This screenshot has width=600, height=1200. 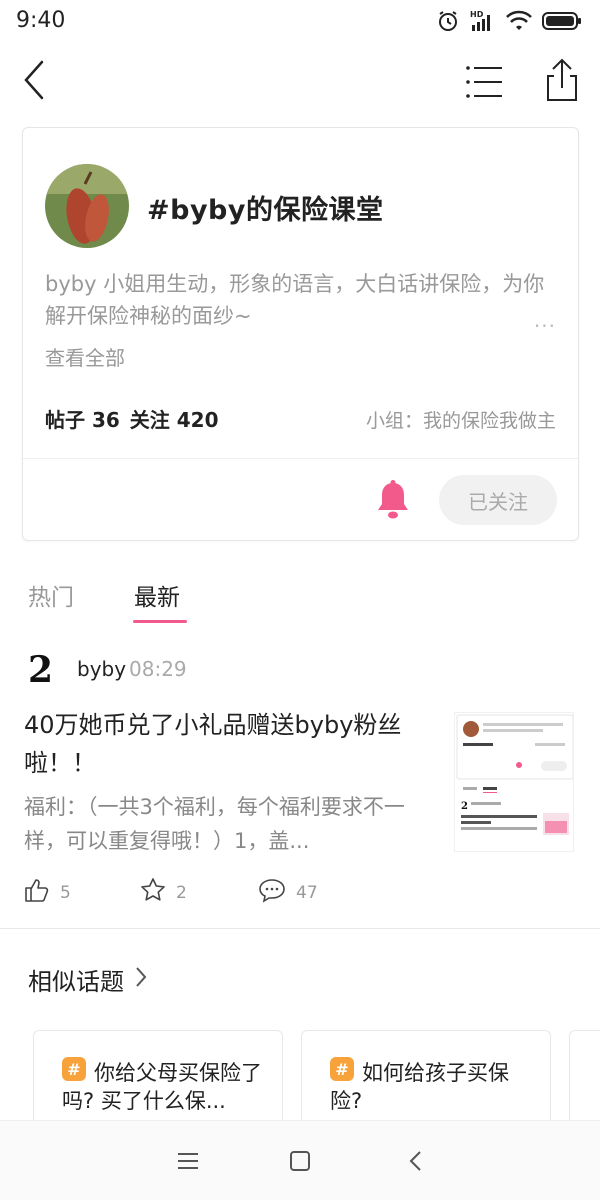 What do you see at coordinates (416, 1161) in the screenshot?
I see `back-nav-button` at bounding box center [416, 1161].